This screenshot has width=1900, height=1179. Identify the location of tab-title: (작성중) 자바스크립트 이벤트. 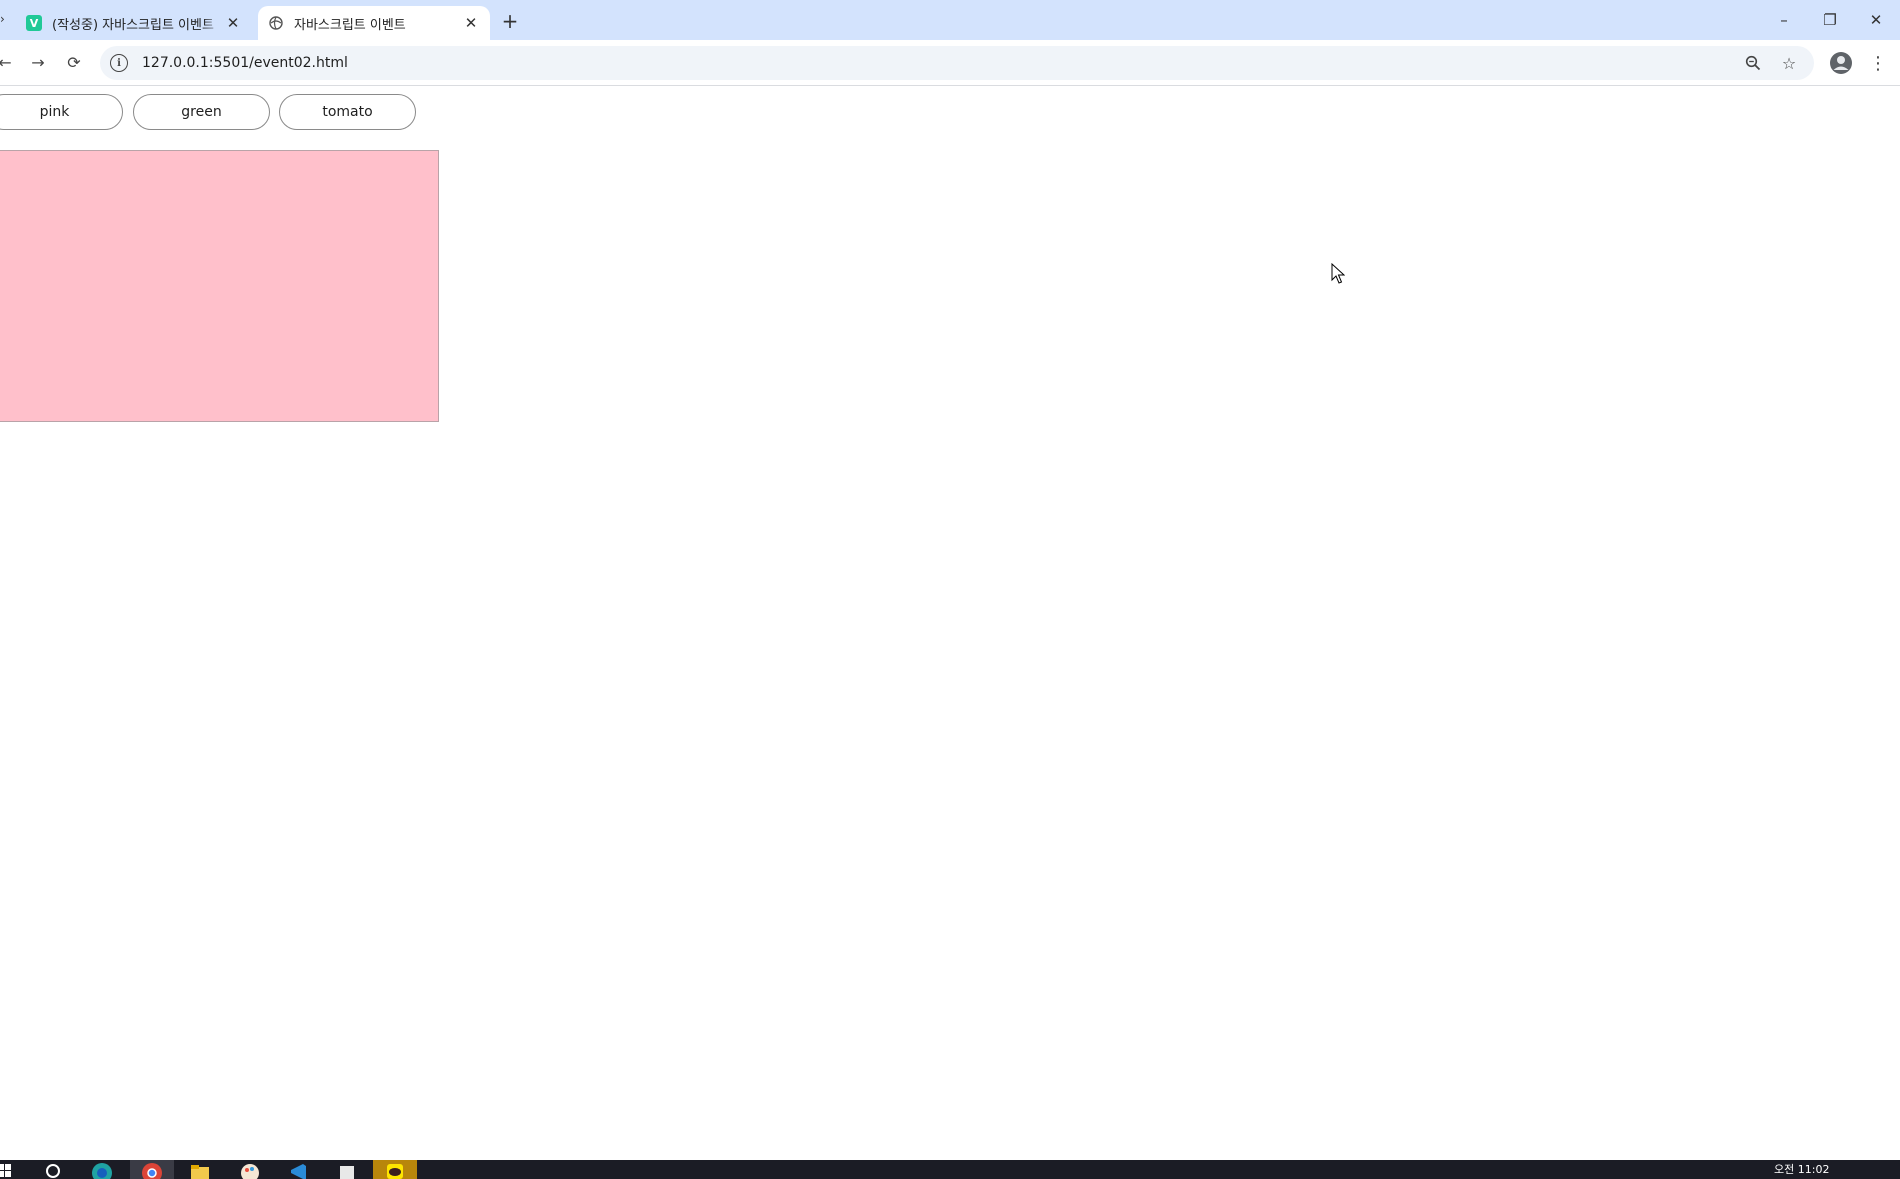
(133, 25).